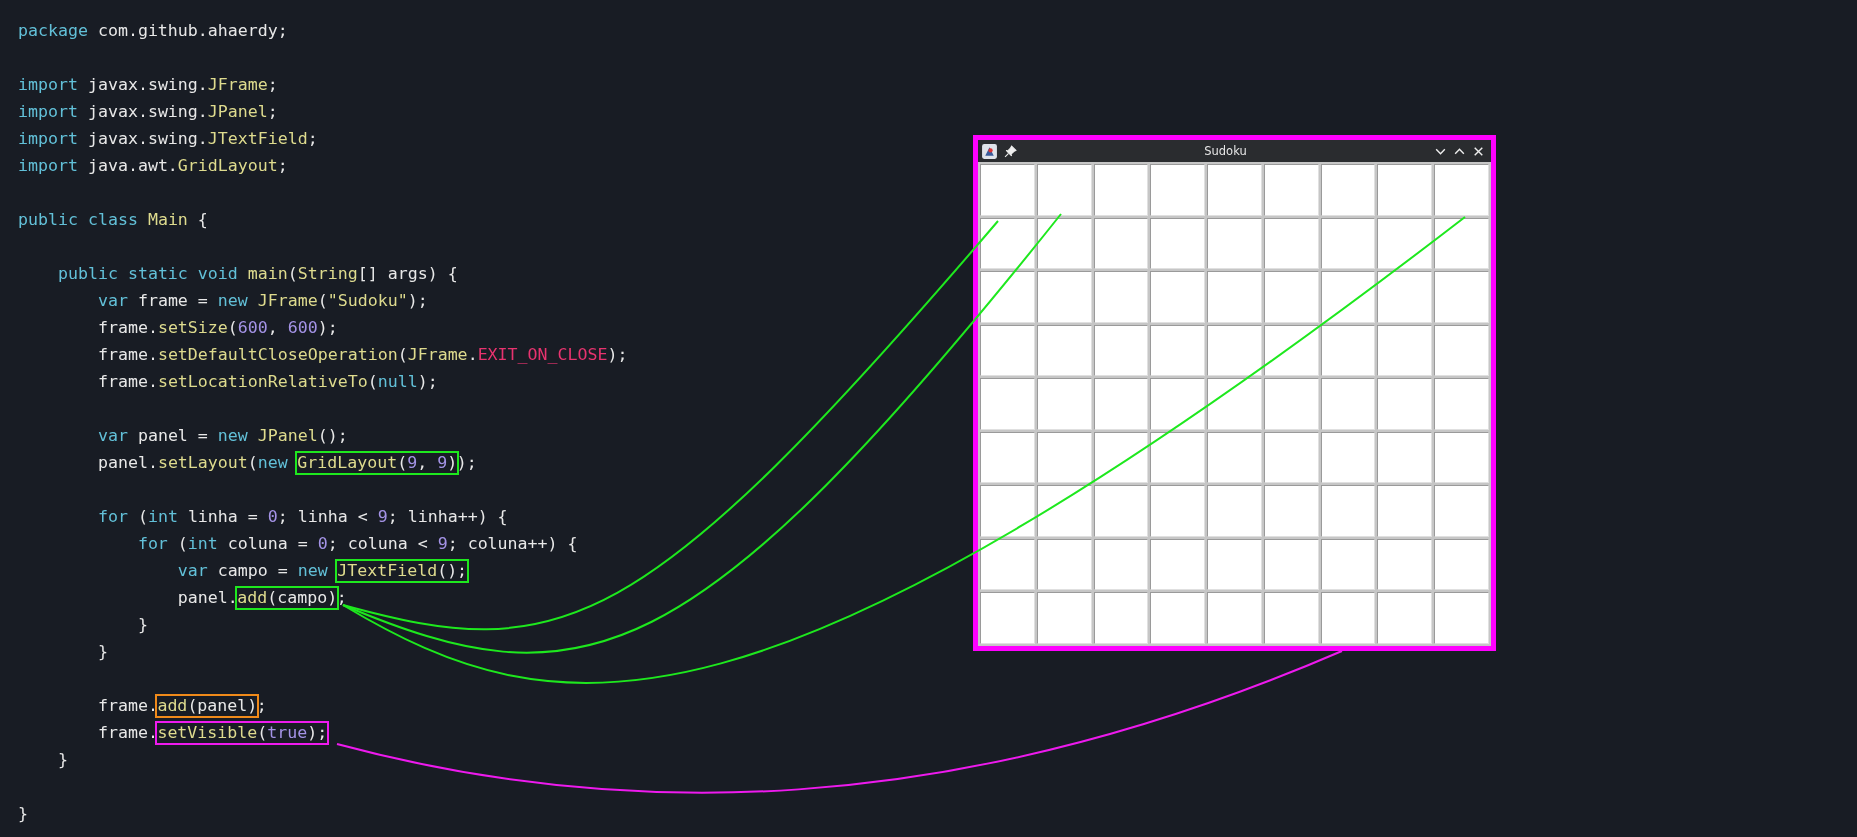 The width and height of the screenshot is (1857, 837). Describe the element at coordinates (302, 516) in the screenshot. I see `code-text: for (int linha = 0; linha < 9; linha++) {` at that location.